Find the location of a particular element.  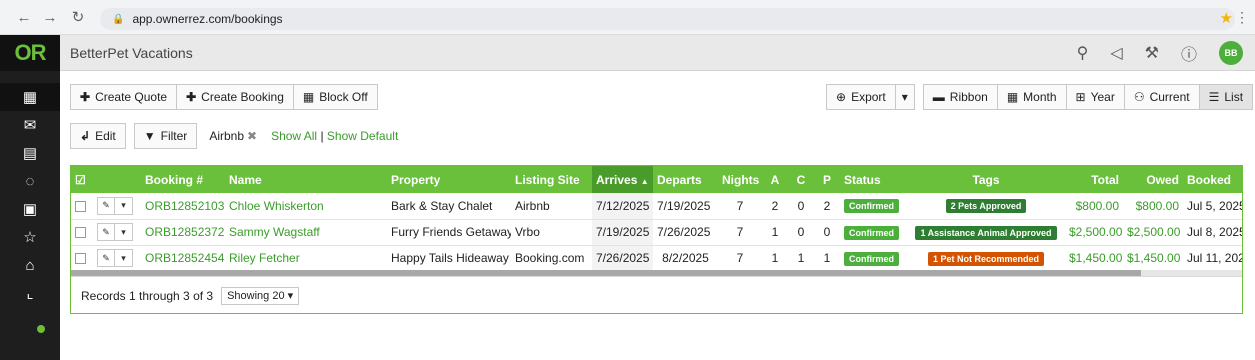

filter-button: ▼ Filter is located at coordinates (165, 136).